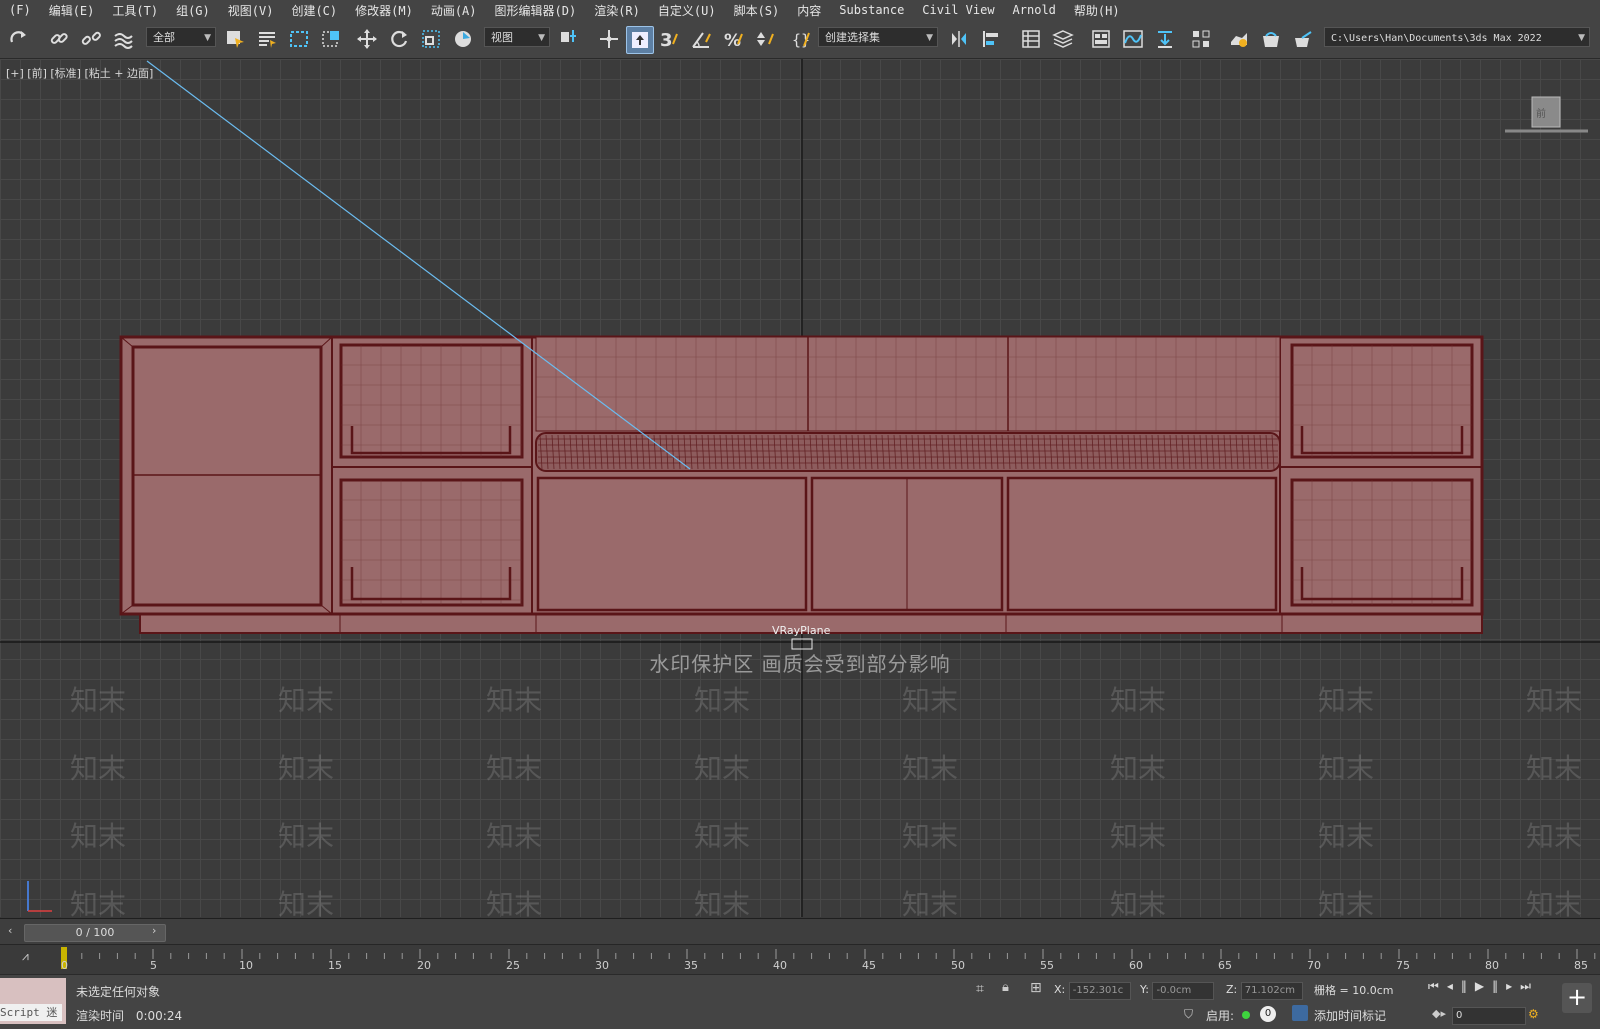 This screenshot has width=1600, height=1029. I want to click on project-folder-select: C:\Users\Han\Documents\3ds Max 2022 ▼, so click(1457, 37).